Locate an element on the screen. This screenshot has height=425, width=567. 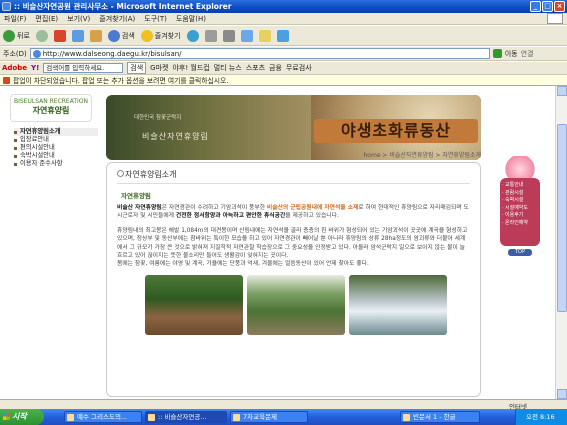
mail-button is located at coordinates (210, 35).